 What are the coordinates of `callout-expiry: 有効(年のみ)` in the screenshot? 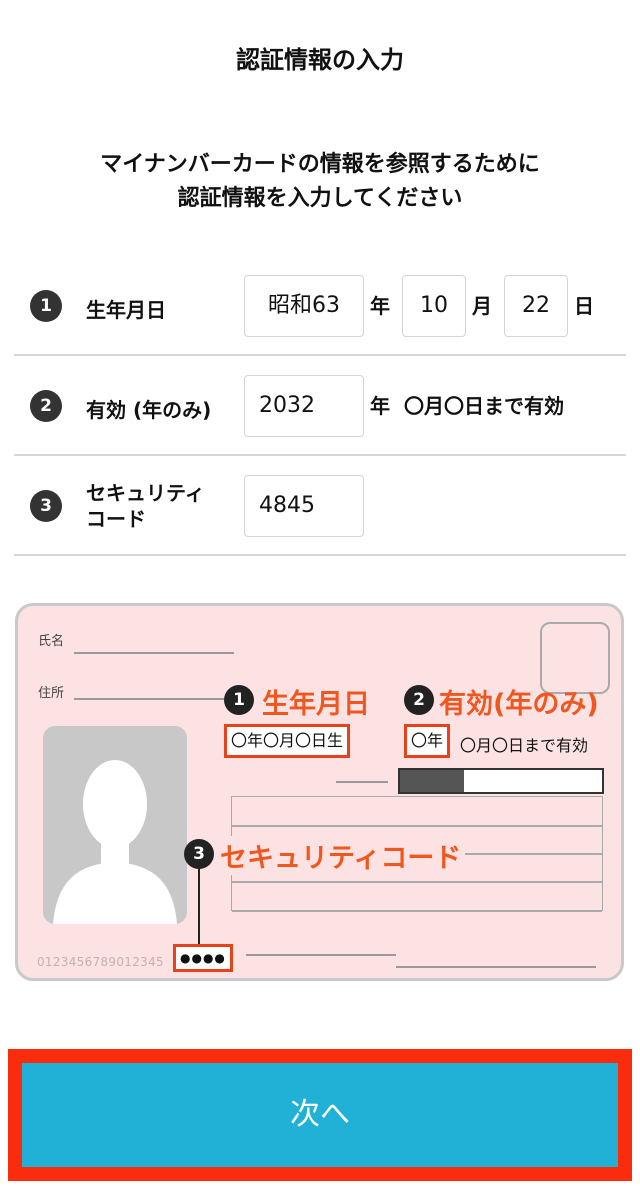 It's located at (519, 704).